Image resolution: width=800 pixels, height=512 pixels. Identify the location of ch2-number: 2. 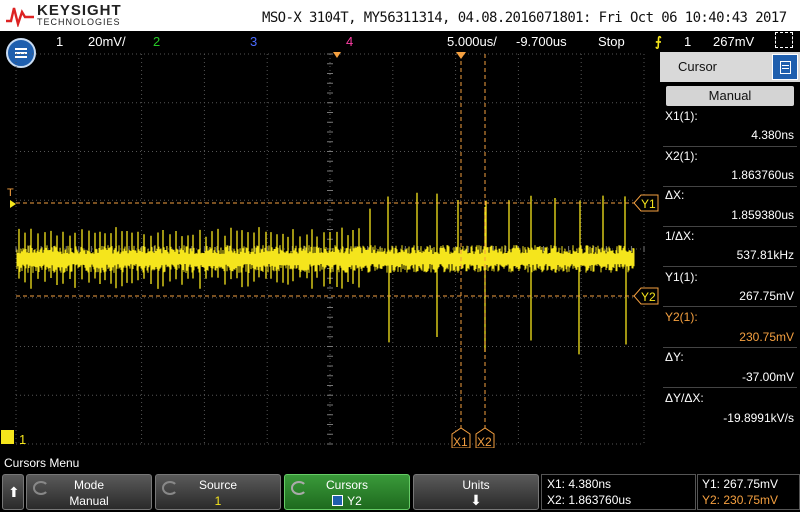
(156, 41).